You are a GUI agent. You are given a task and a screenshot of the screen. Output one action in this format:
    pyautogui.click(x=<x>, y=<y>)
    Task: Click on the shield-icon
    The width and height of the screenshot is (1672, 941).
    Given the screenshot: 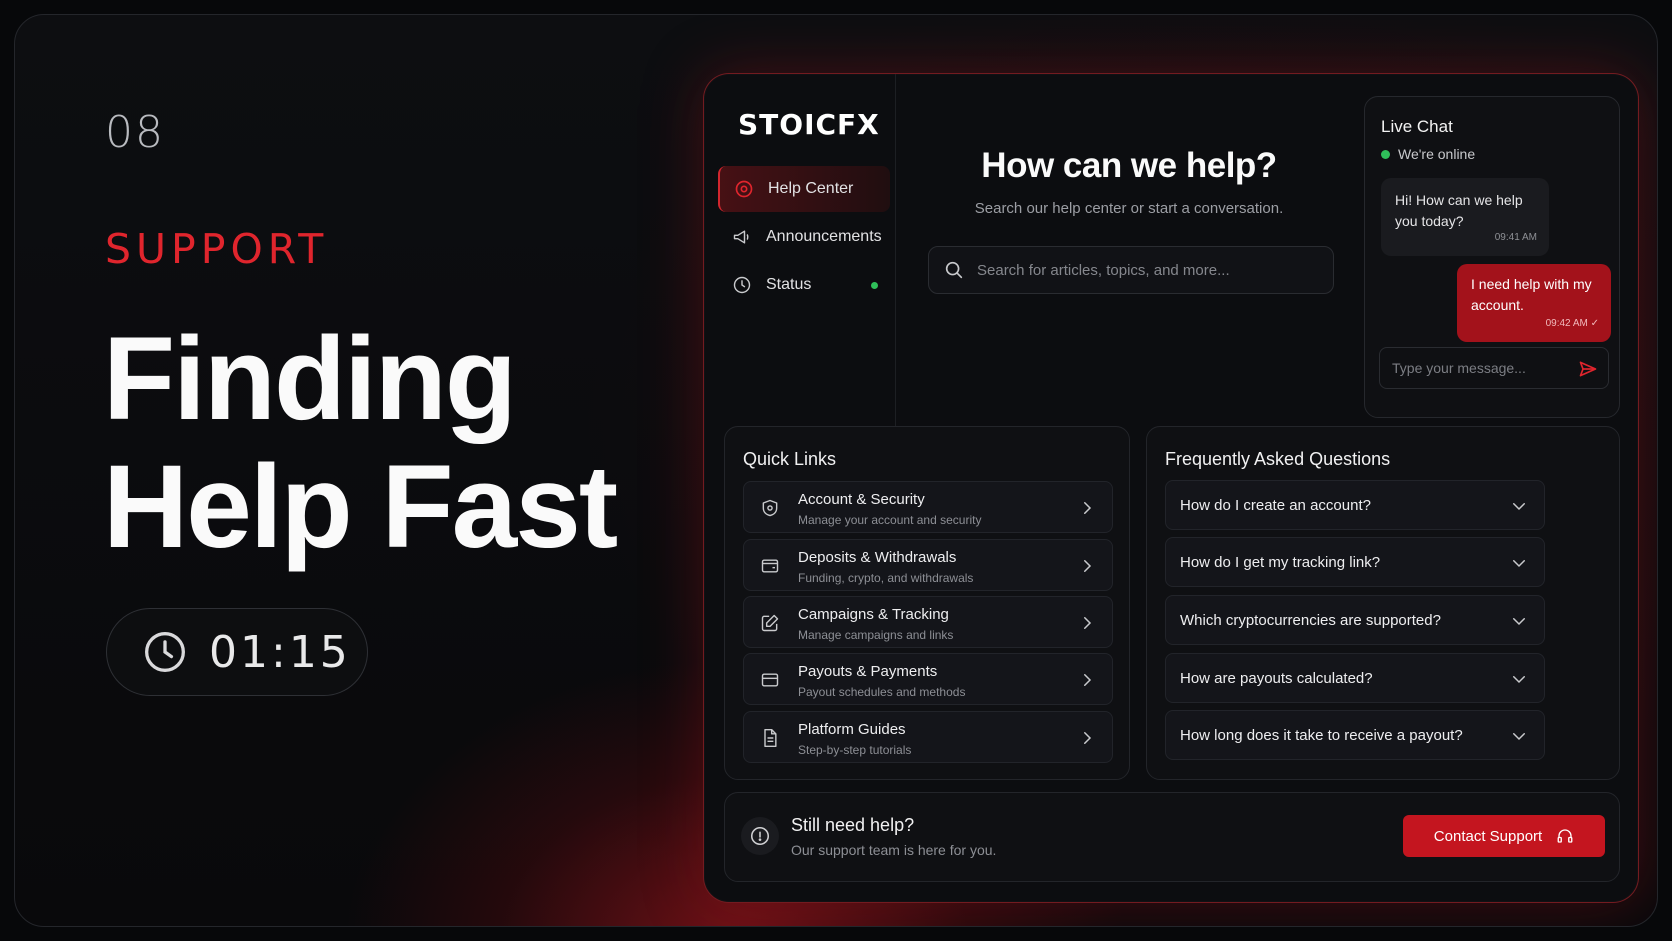 What is the action you would take?
    pyautogui.click(x=770, y=508)
    